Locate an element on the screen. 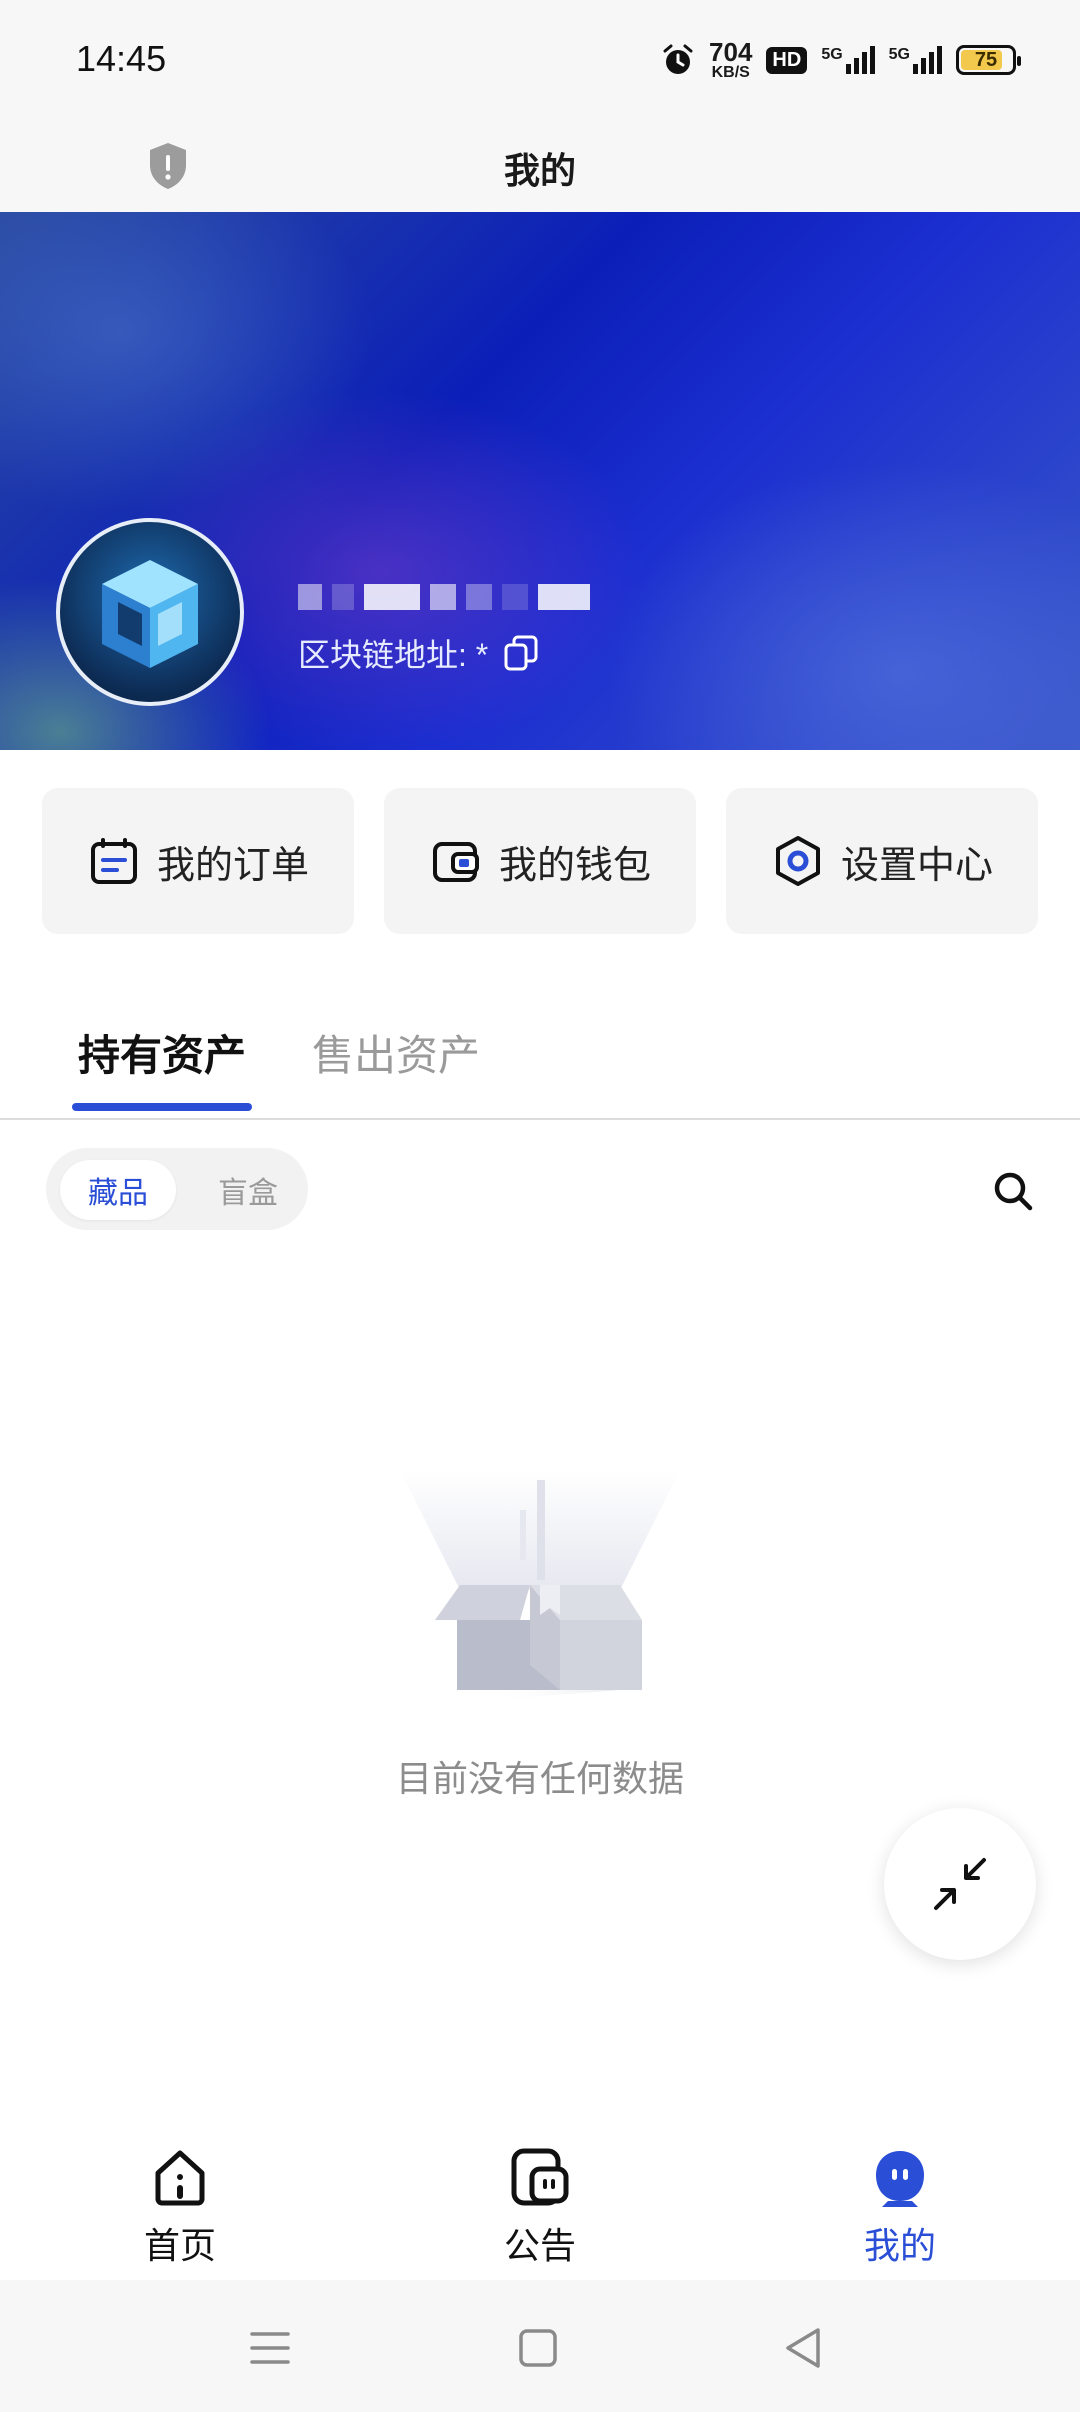 This screenshot has height=2412, width=1080. chain-address: 区块链地址: * is located at coordinates (420, 653).